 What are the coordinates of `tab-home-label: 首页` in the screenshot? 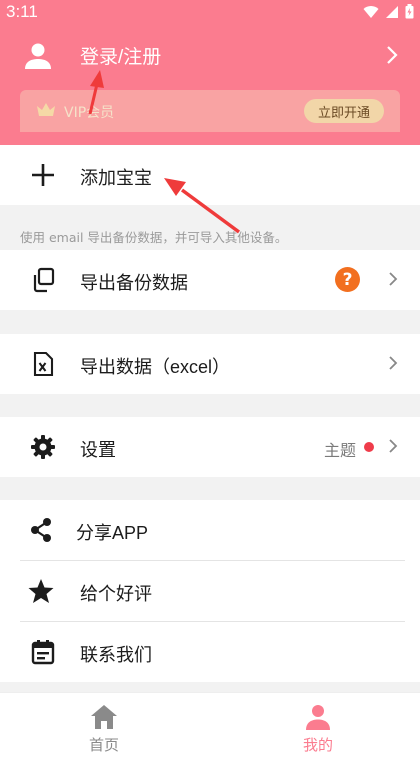 It's located at (103, 745).